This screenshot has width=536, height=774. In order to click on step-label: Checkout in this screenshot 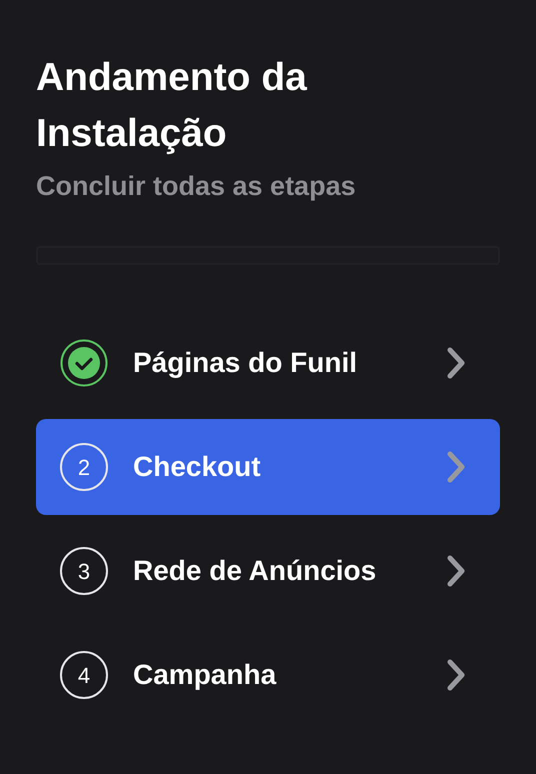, I will do `click(197, 467)`.